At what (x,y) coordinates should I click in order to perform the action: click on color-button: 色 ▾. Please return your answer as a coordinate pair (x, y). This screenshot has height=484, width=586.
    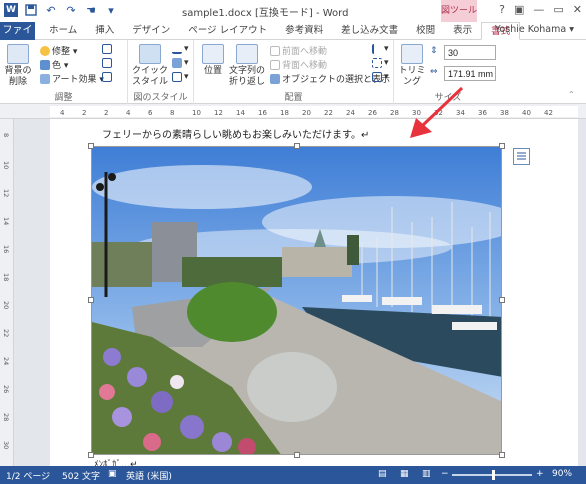
    Looking at the image, I should click on (54, 64).